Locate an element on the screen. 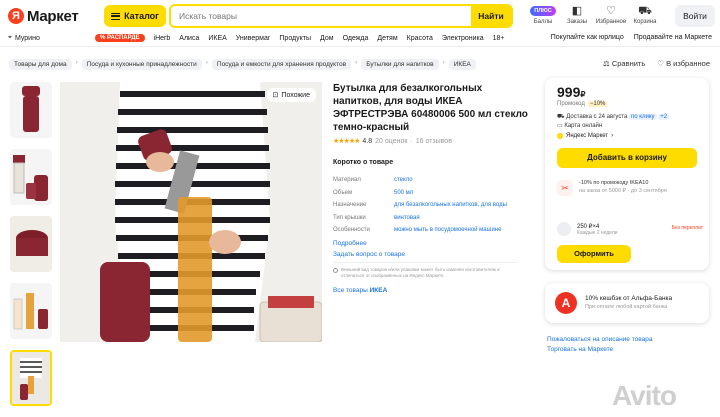 This screenshot has height=417, width=720. nav-item: Универмаг is located at coordinates (253, 38).